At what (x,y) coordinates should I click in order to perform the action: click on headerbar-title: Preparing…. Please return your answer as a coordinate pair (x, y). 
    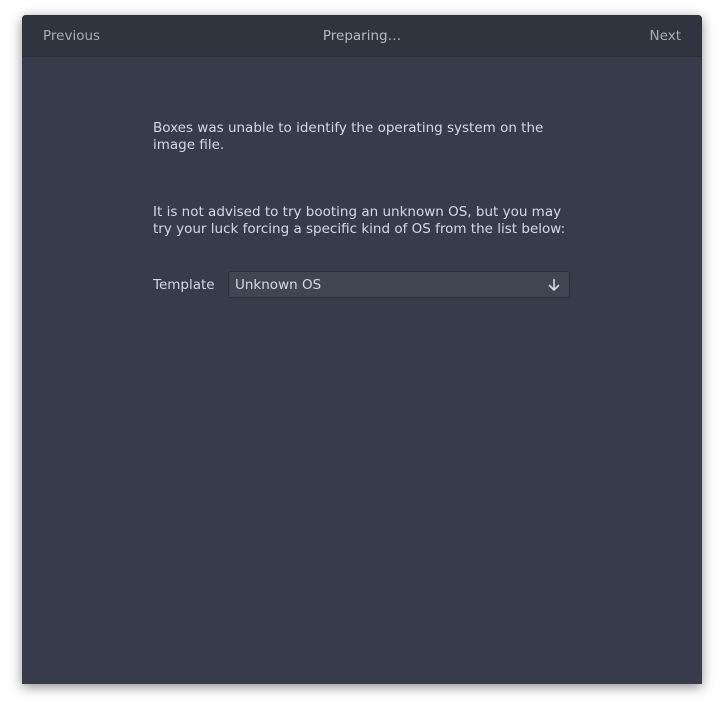
    Looking at the image, I should click on (362, 36).